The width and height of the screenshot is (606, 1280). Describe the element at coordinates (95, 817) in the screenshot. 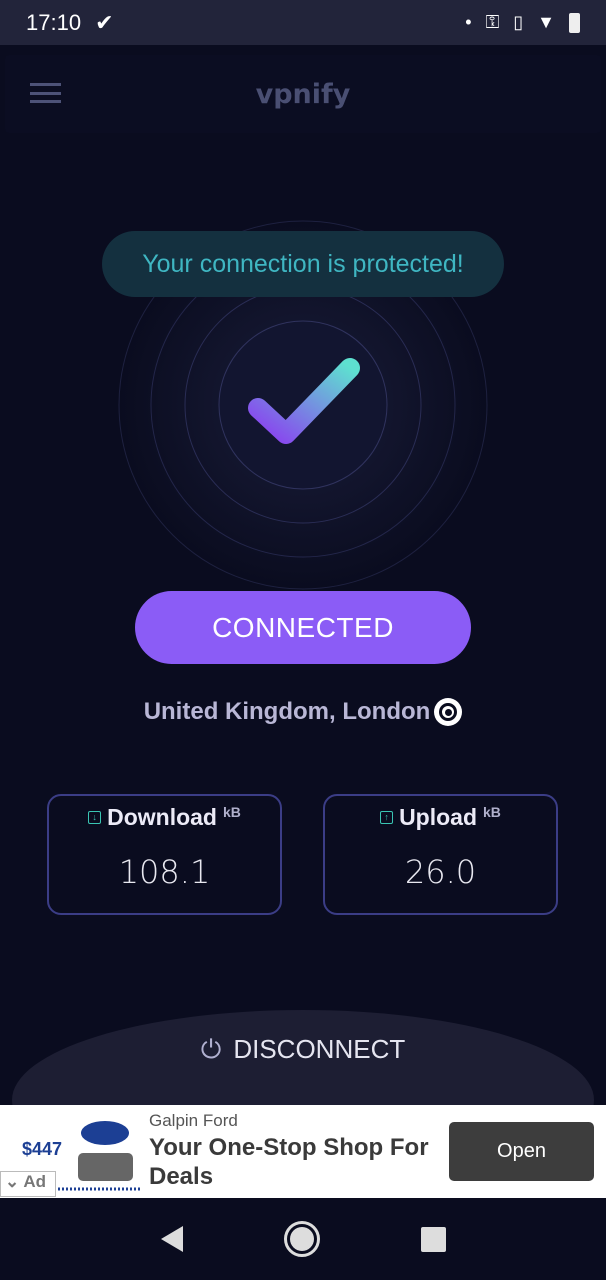

I see `download-icon: ↓` at that location.